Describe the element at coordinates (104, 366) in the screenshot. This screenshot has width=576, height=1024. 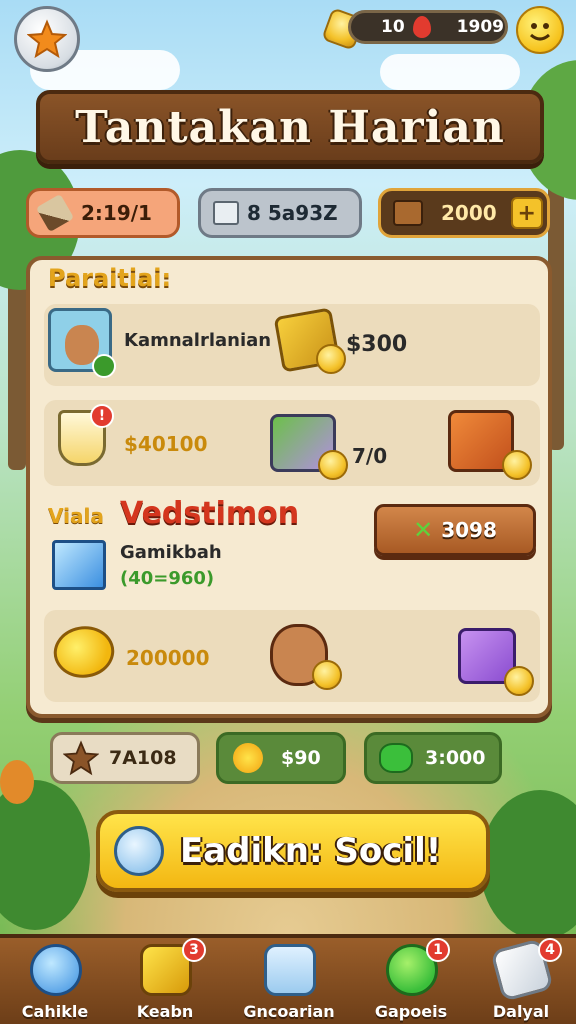
I see `gear-icon` at that location.